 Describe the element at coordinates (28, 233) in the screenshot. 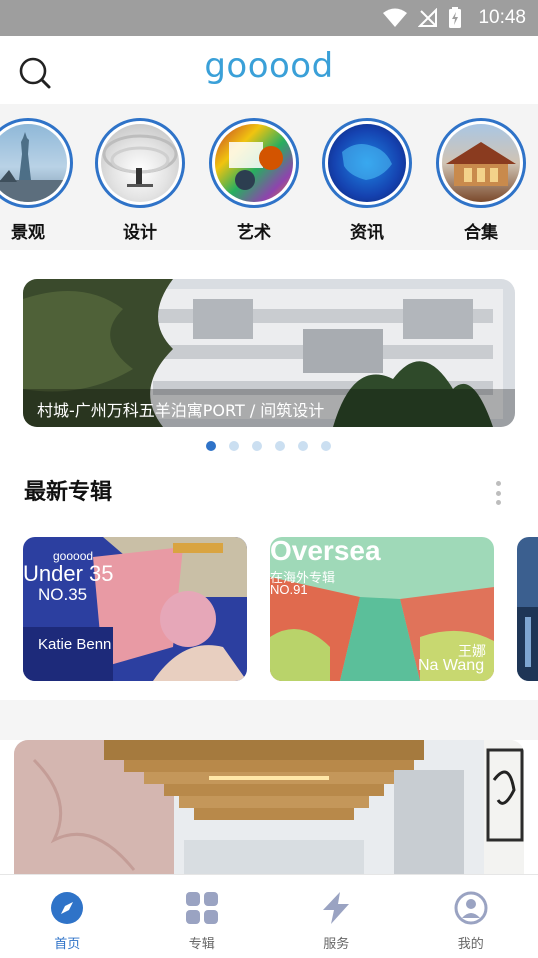

I see `category-label: 景观` at that location.